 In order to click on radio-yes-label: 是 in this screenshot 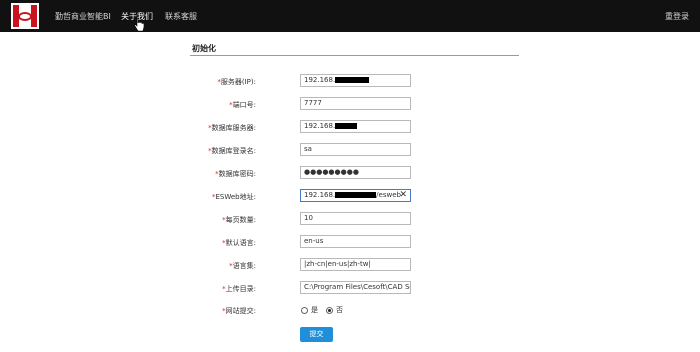, I will do `click(314, 310)`.